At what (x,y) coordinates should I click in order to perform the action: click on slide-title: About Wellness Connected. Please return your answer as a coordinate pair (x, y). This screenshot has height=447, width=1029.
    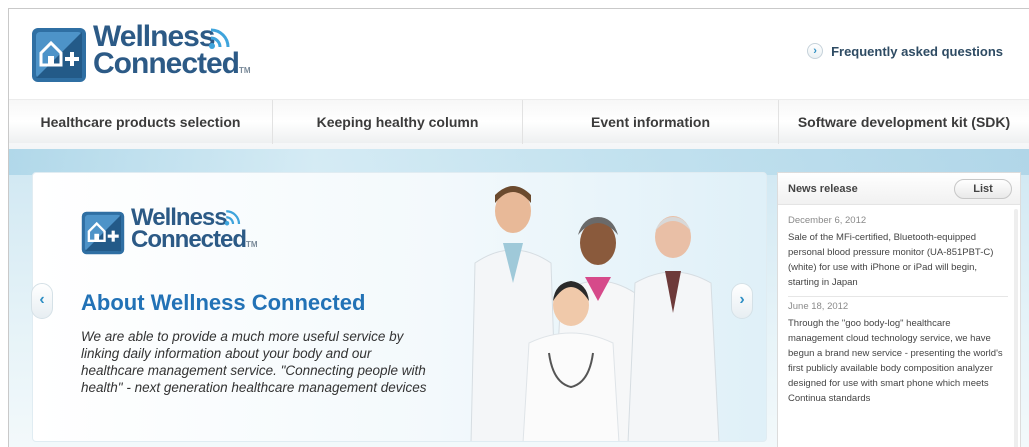
    Looking at the image, I should click on (223, 302).